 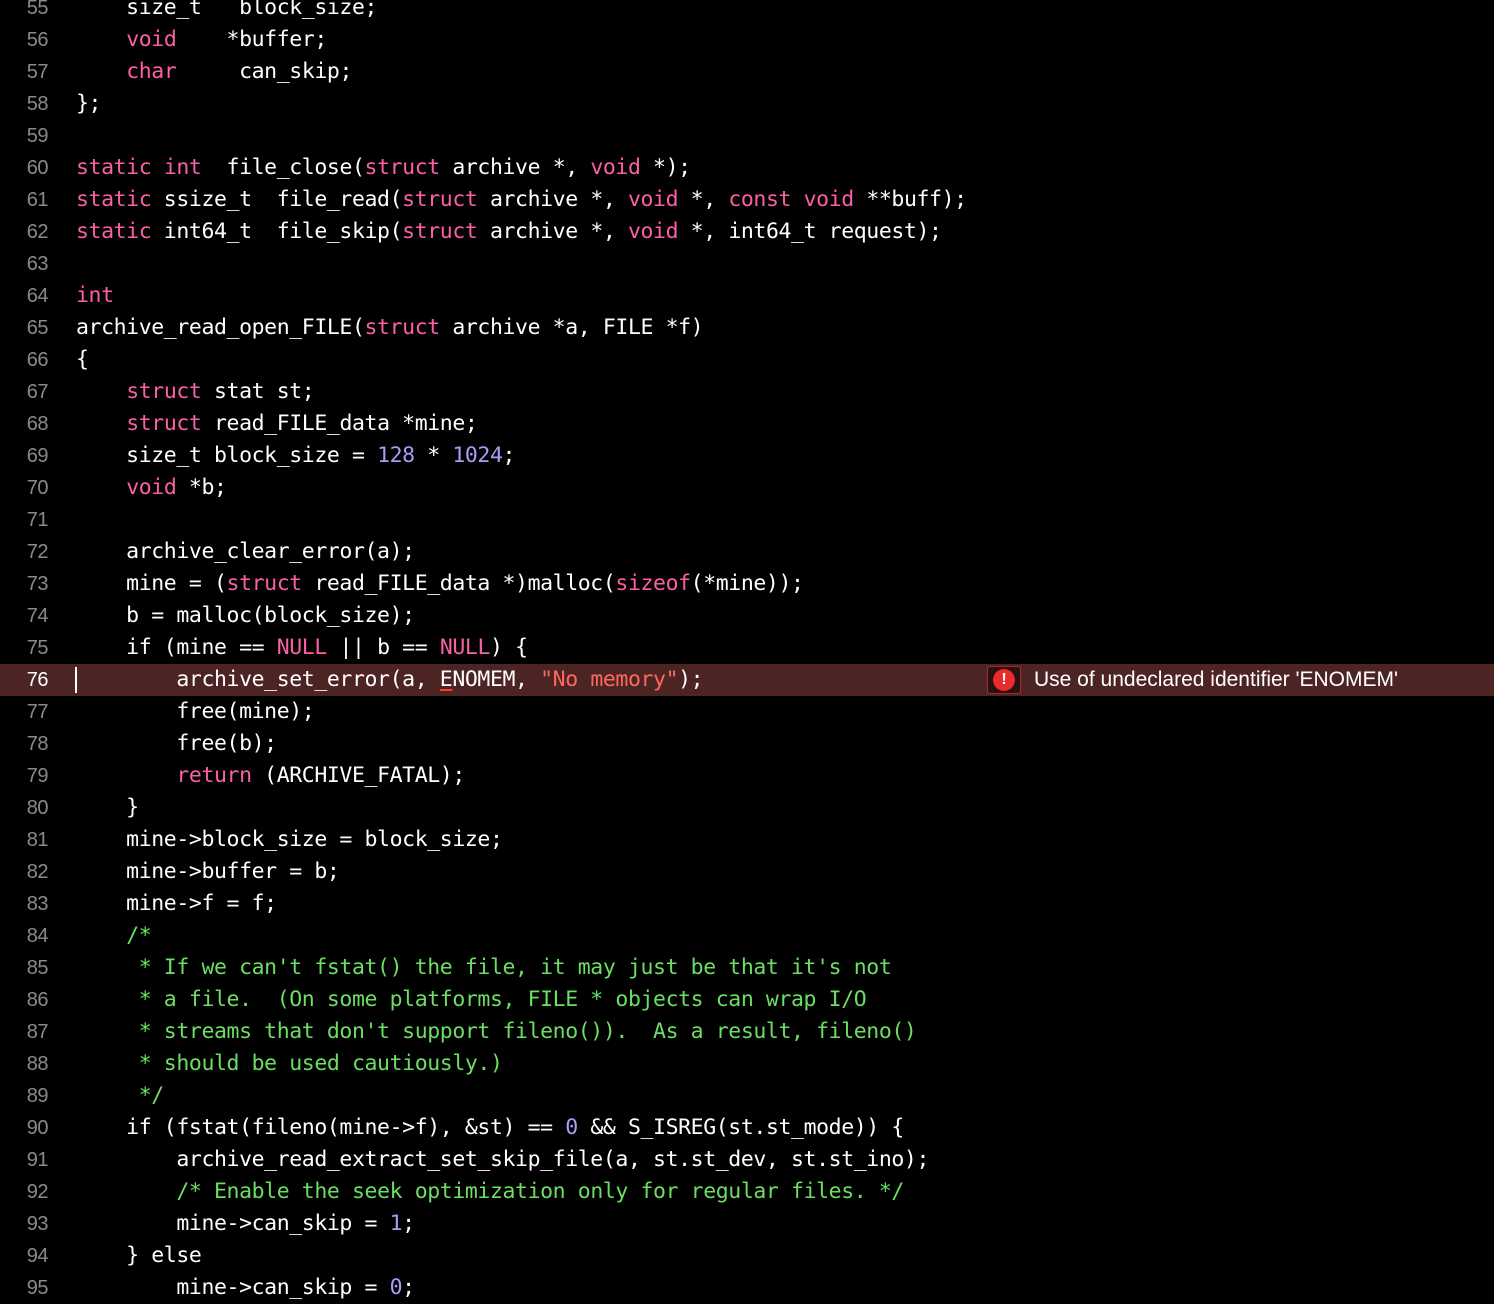 I want to click on code-token: char, so click(x=151, y=71).